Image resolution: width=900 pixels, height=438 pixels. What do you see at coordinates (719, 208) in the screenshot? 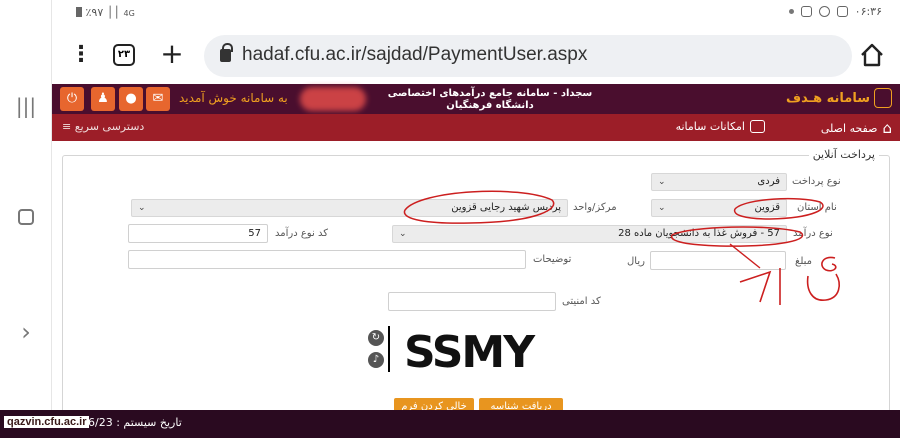
I see `province-select: قزوین ⌄` at bounding box center [719, 208].